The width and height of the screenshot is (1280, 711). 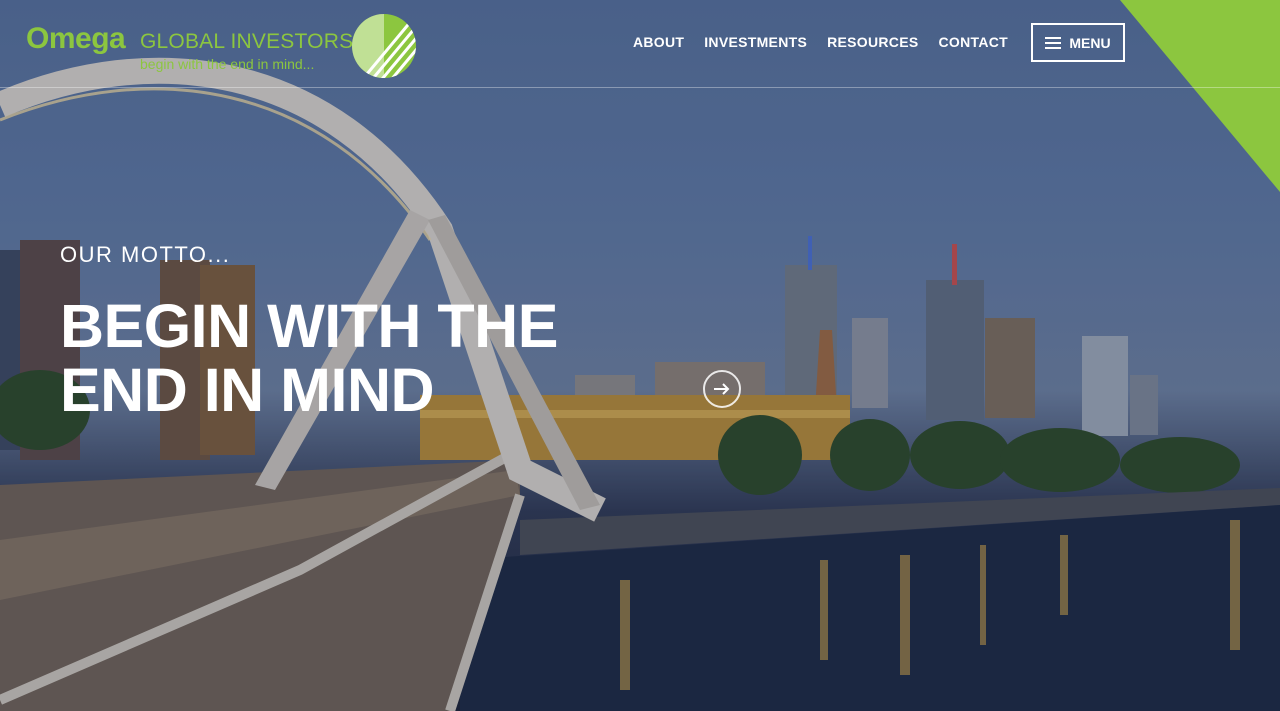 I want to click on nav-item-contact: CONTACT, so click(x=974, y=42).